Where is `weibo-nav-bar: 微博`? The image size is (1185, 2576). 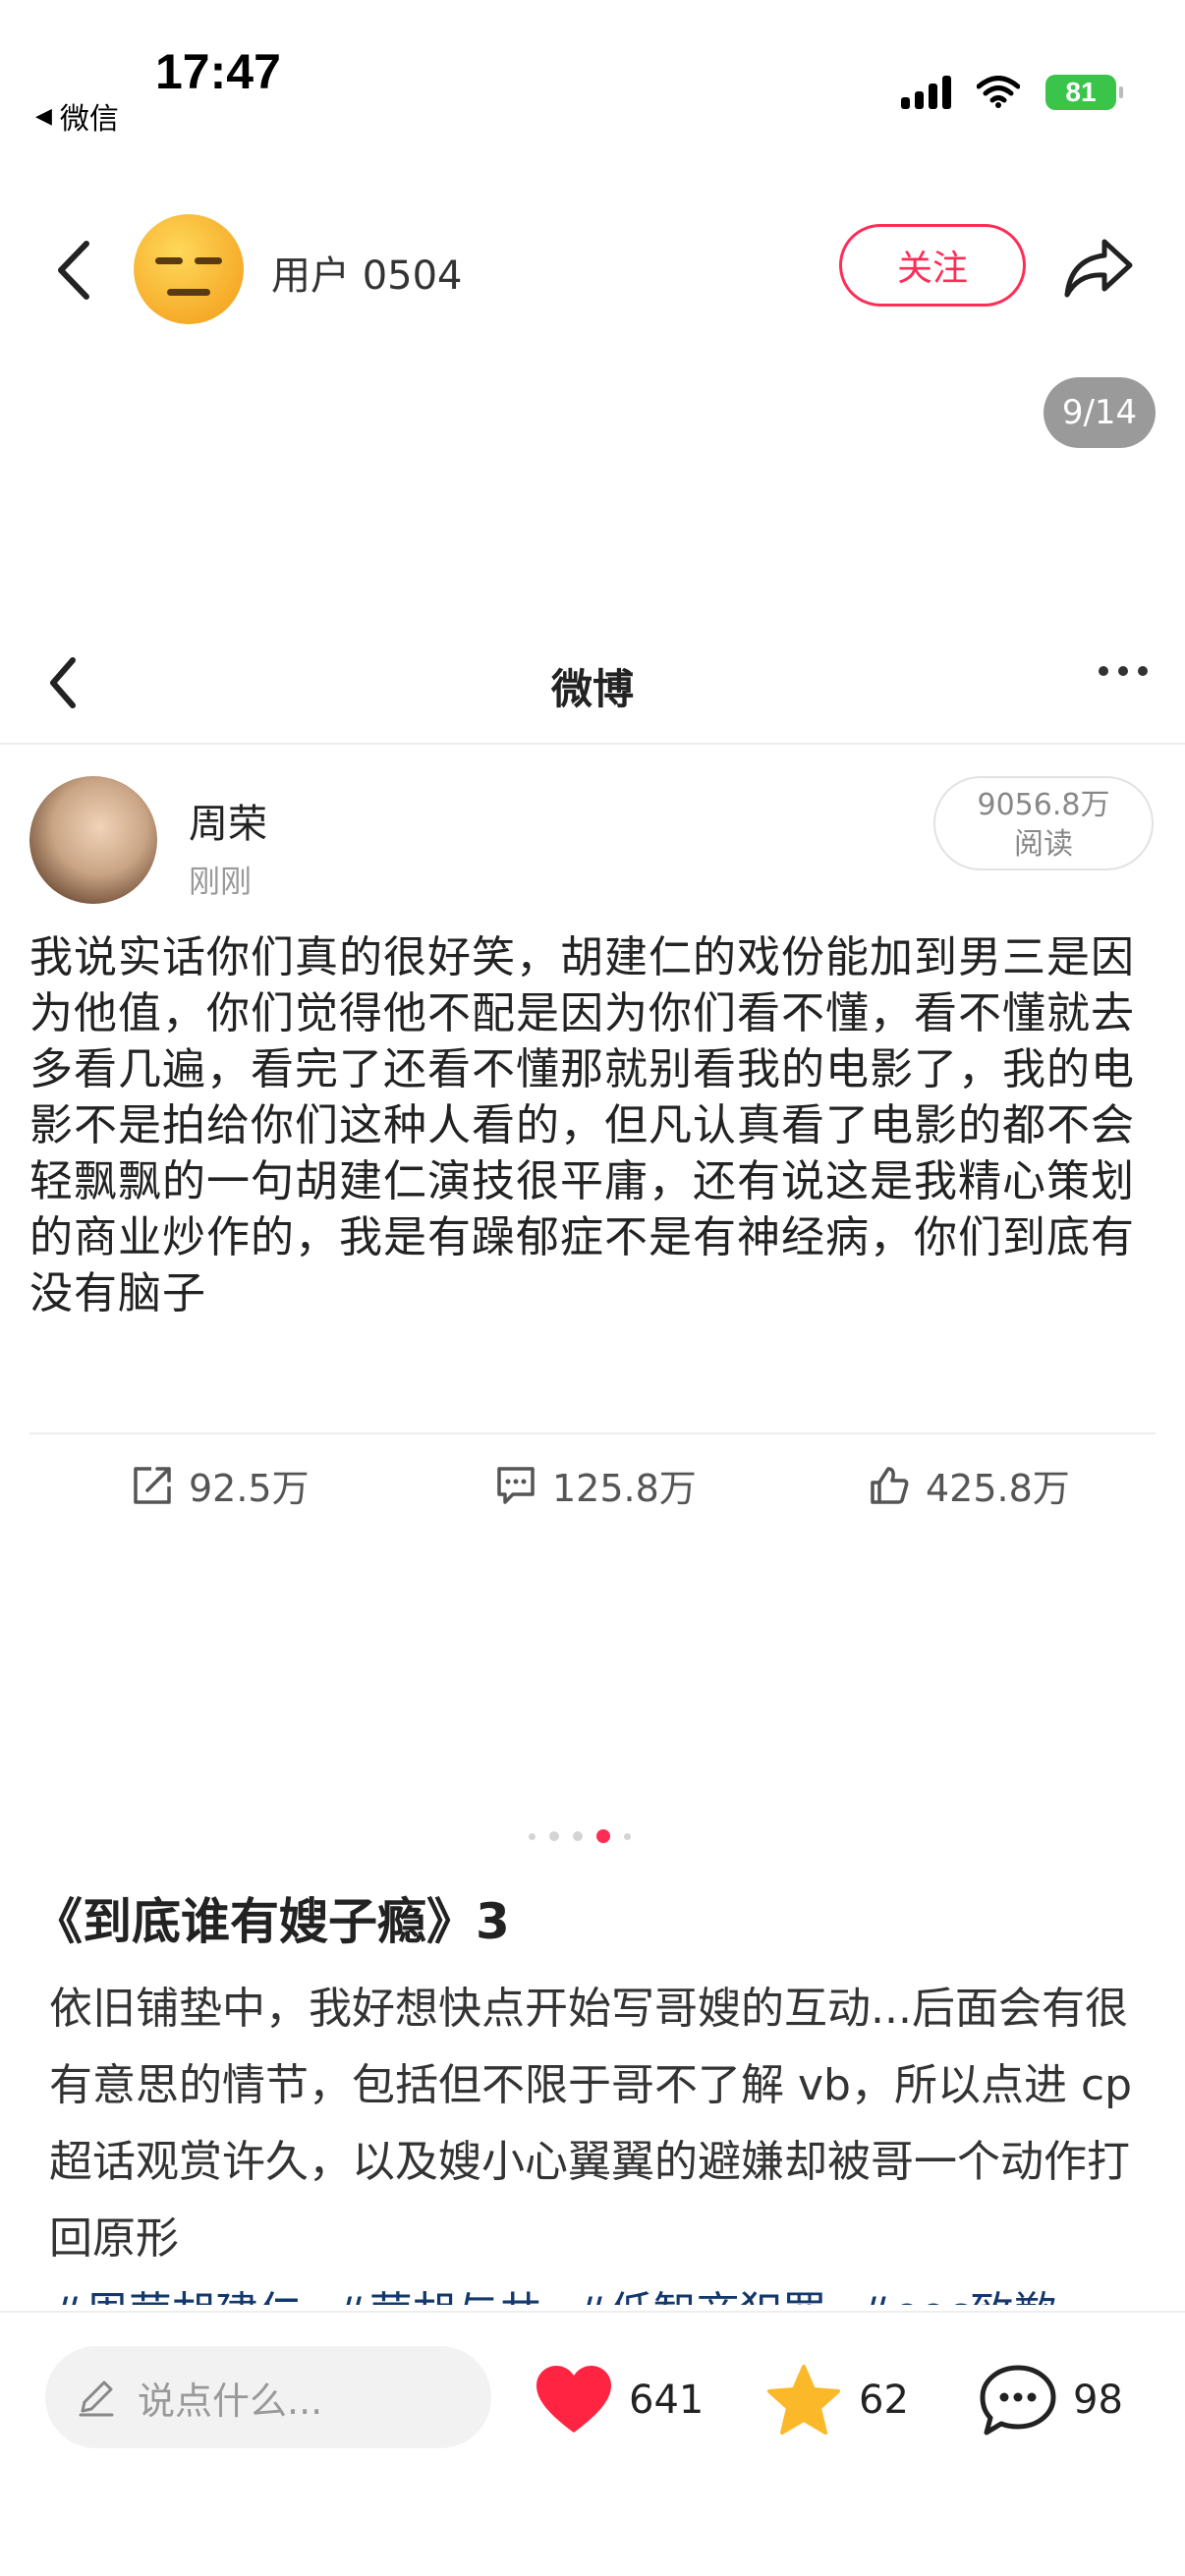 weibo-nav-bar: 微博 is located at coordinates (592, 687).